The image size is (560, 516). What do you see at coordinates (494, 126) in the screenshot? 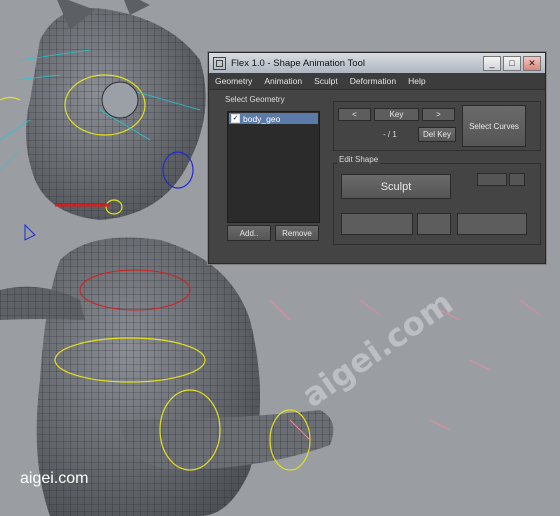
I see `select-curves-button: Select Curves` at bounding box center [494, 126].